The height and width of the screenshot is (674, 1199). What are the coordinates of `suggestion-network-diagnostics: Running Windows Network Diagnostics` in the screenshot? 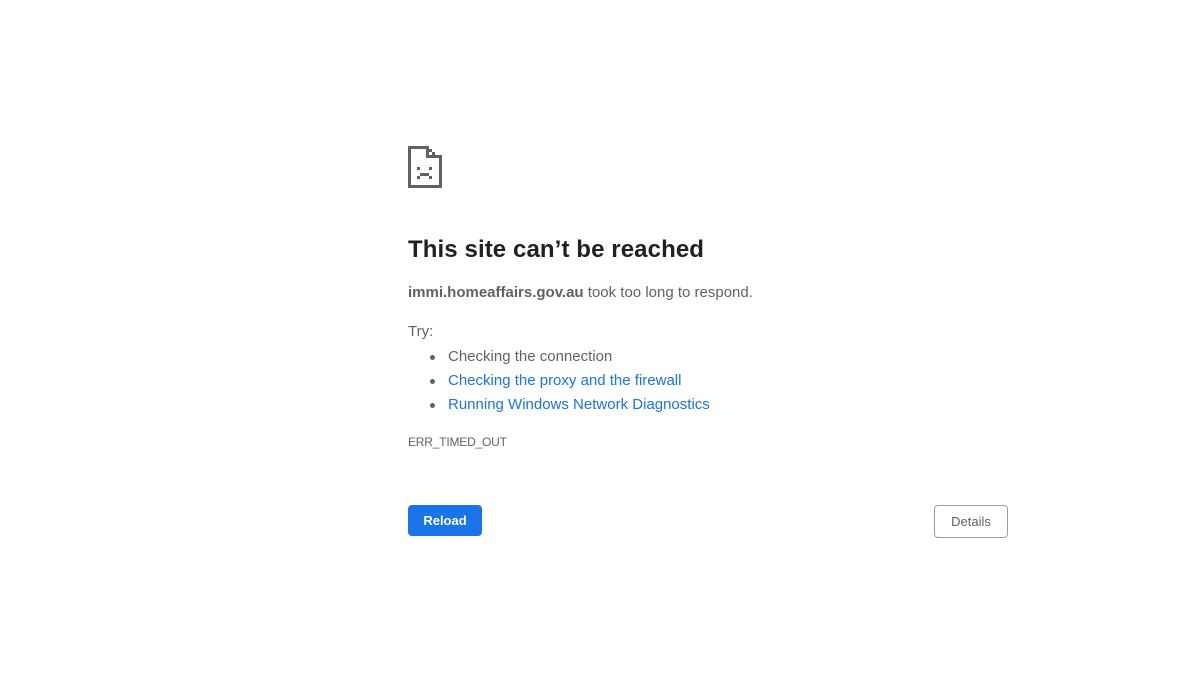 It's located at (559, 405).